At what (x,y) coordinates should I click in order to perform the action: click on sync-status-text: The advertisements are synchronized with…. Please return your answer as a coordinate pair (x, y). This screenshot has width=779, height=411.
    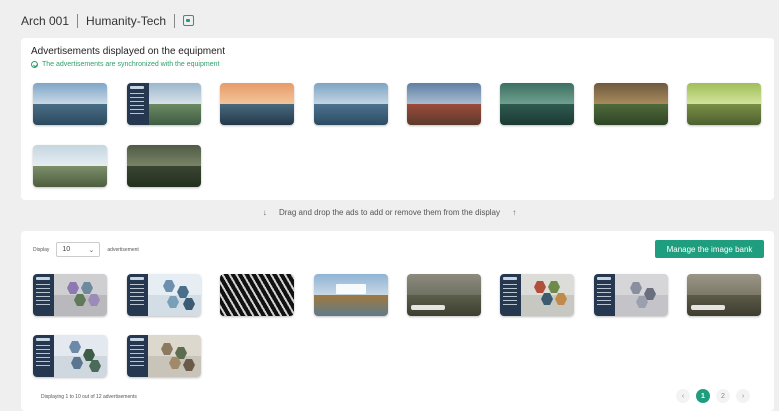
    Looking at the image, I should click on (131, 64).